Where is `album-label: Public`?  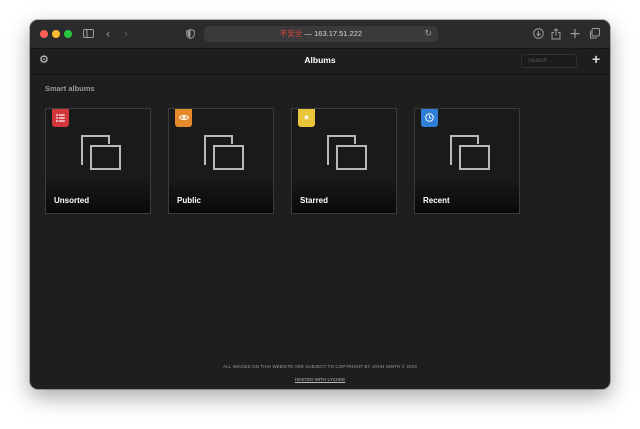
album-label: Public is located at coordinates (189, 200).